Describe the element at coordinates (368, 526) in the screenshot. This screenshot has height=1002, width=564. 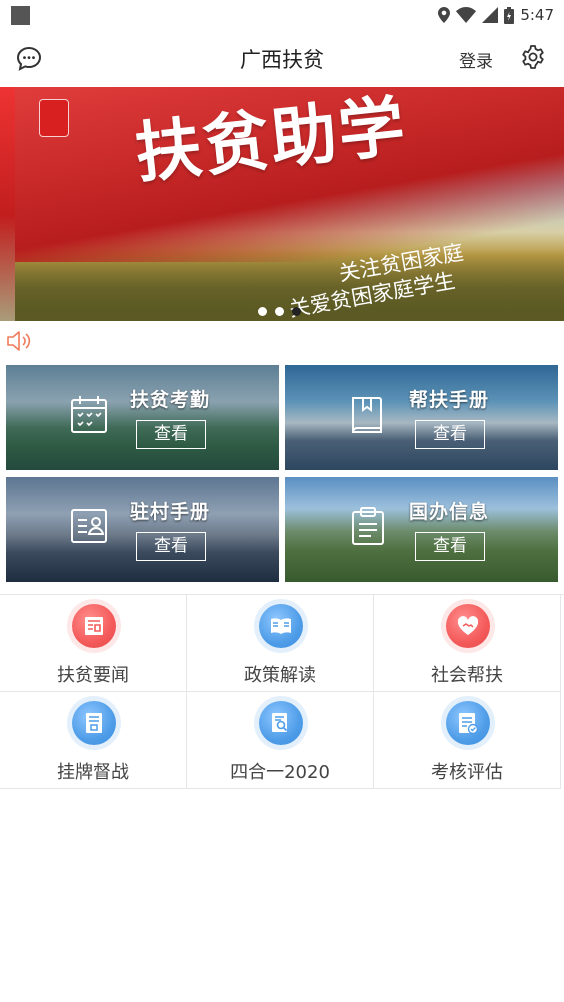
I see `clipboard-icon` at that location.